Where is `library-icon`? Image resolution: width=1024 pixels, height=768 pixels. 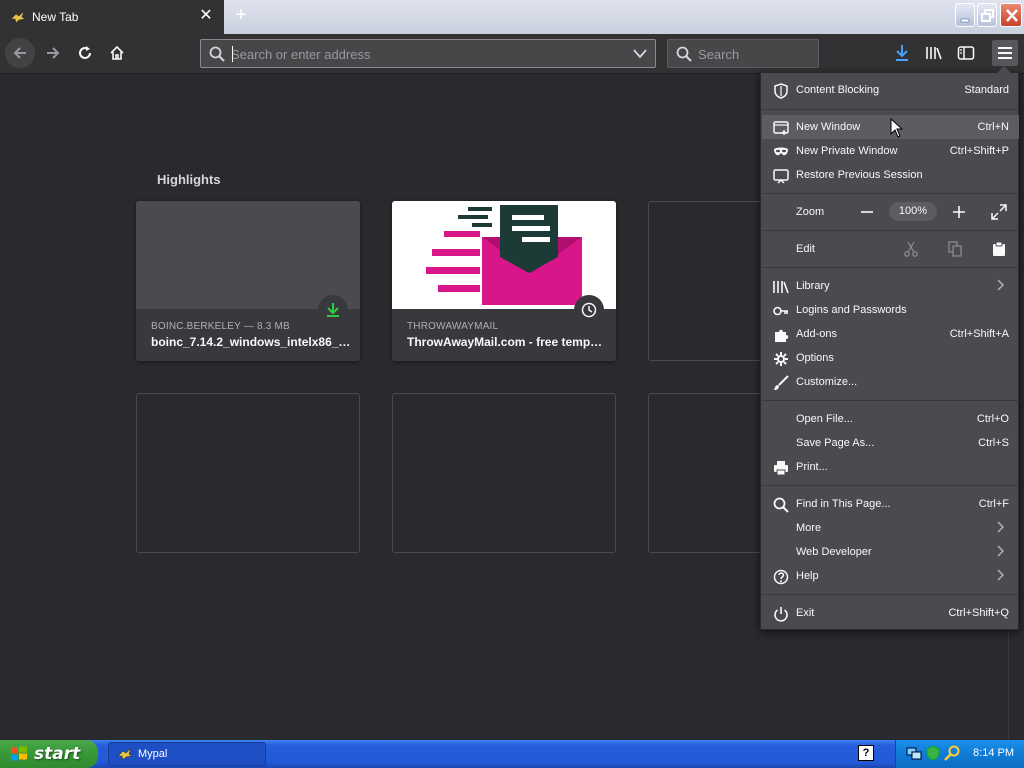 library-icon is located at coordinates (934, 53).